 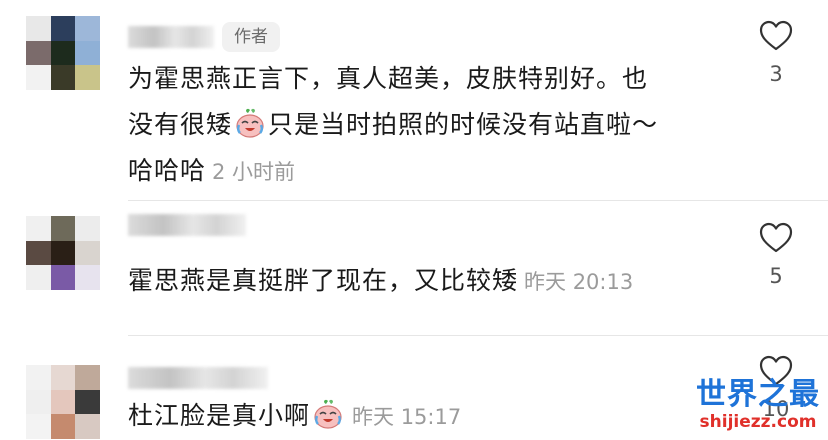 What do you see at coordinates (776, 255) in the screenshot?
I see `like-button: 5` at bounding box center [776, 255].